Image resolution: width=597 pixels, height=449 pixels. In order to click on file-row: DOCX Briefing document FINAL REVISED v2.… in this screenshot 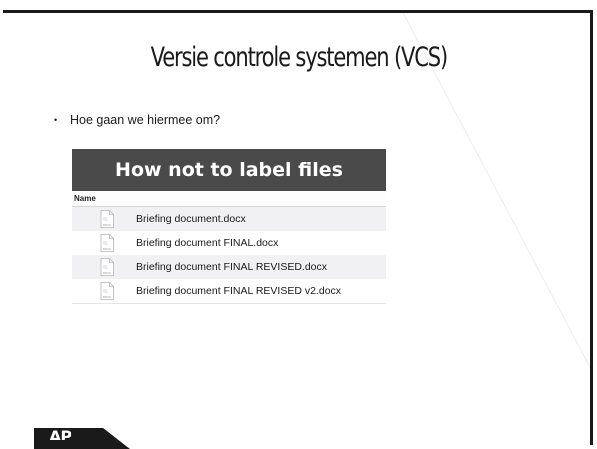, I will do `click(229, 291)`.